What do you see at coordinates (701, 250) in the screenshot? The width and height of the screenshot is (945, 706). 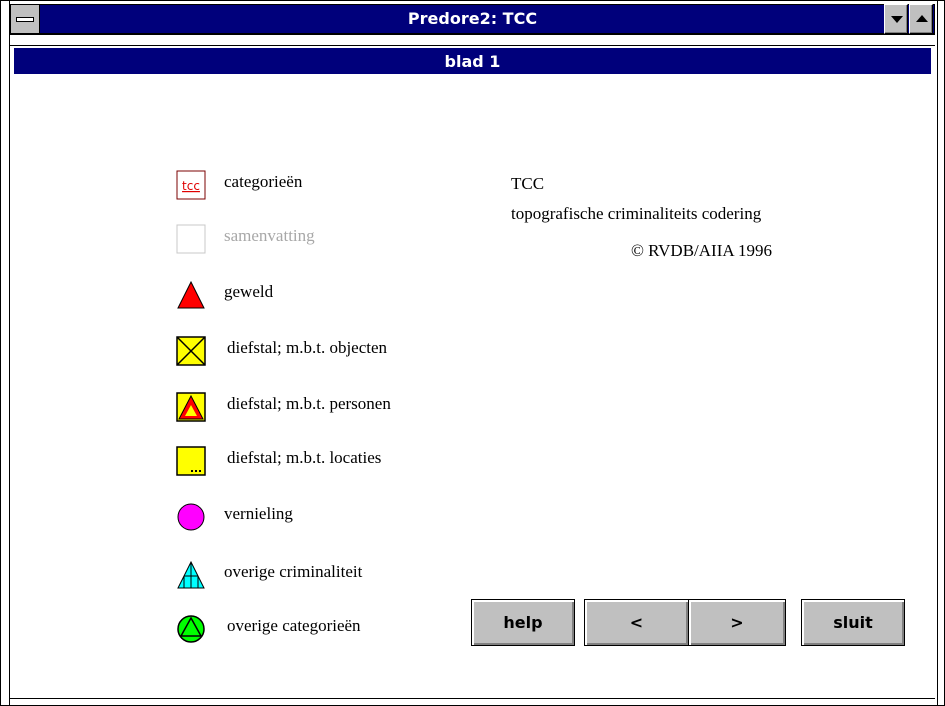 I see `copyright-text: © RVDB/AIIA 1996` at bounding box center [701, 250].